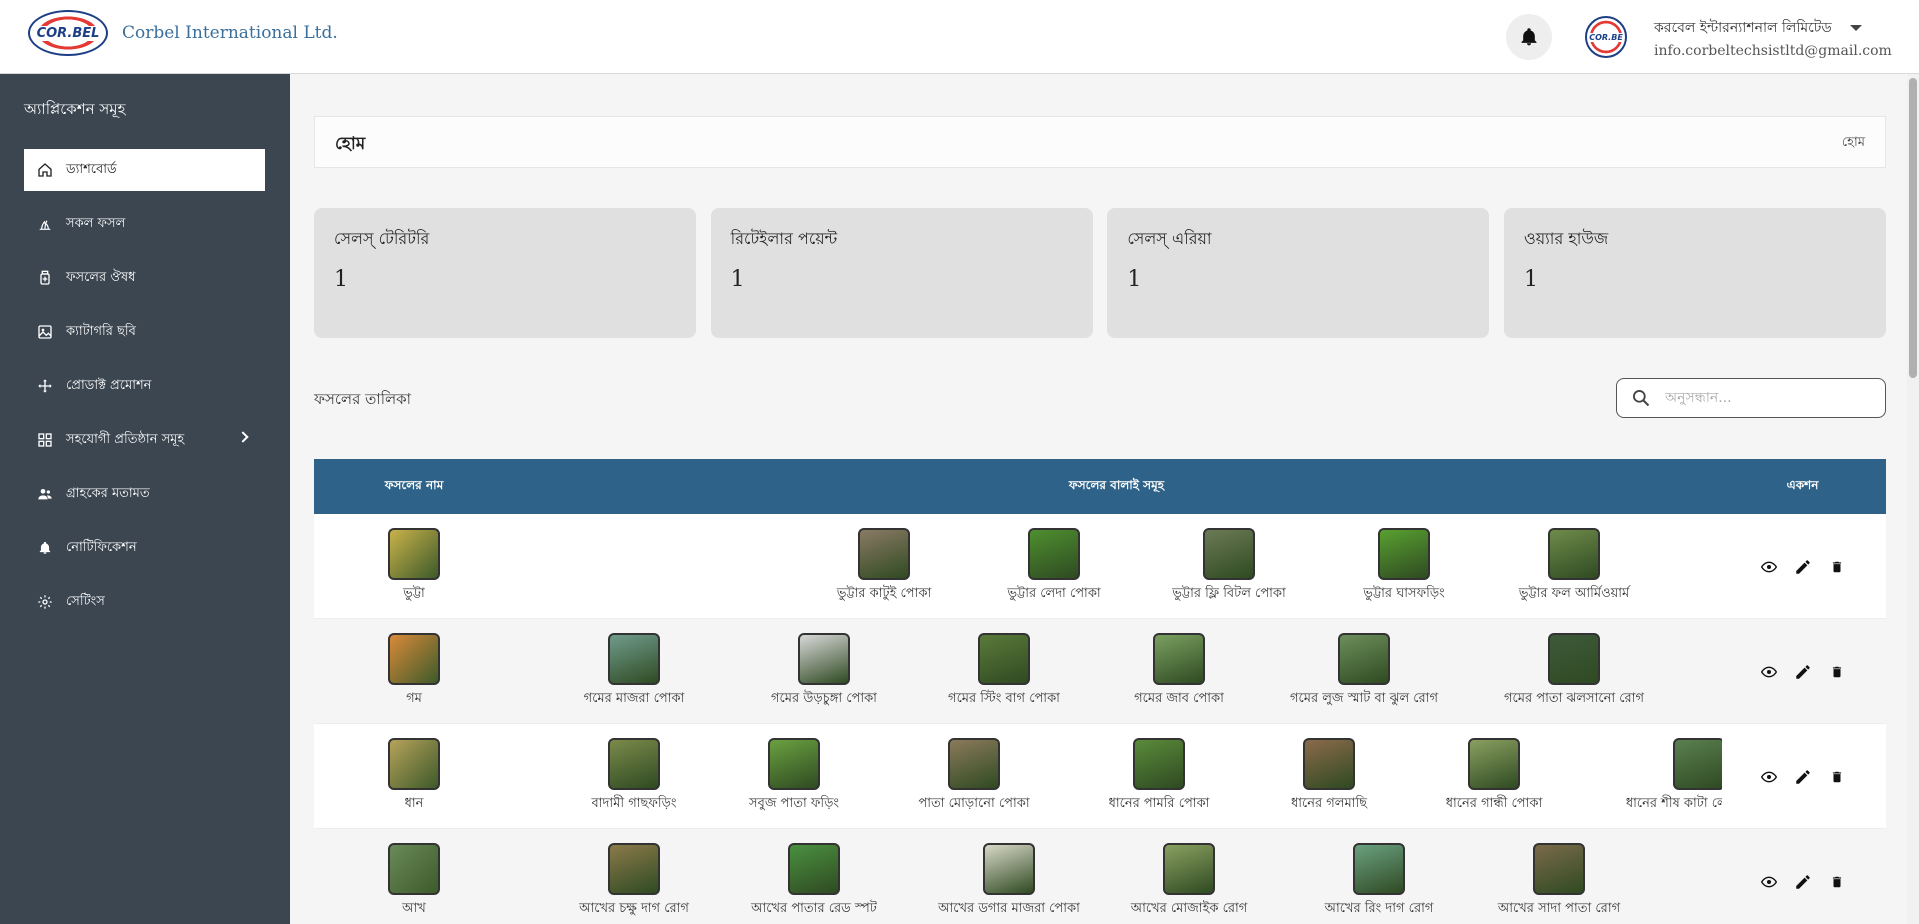 Image resolution: width=1919 pixels, height=924 pixels. What do you see at coordinates (1494, 776) in the screenshot?
I see `pest-item: ধানের গান্ধী পোকা` at bounding box center [1494, 776].